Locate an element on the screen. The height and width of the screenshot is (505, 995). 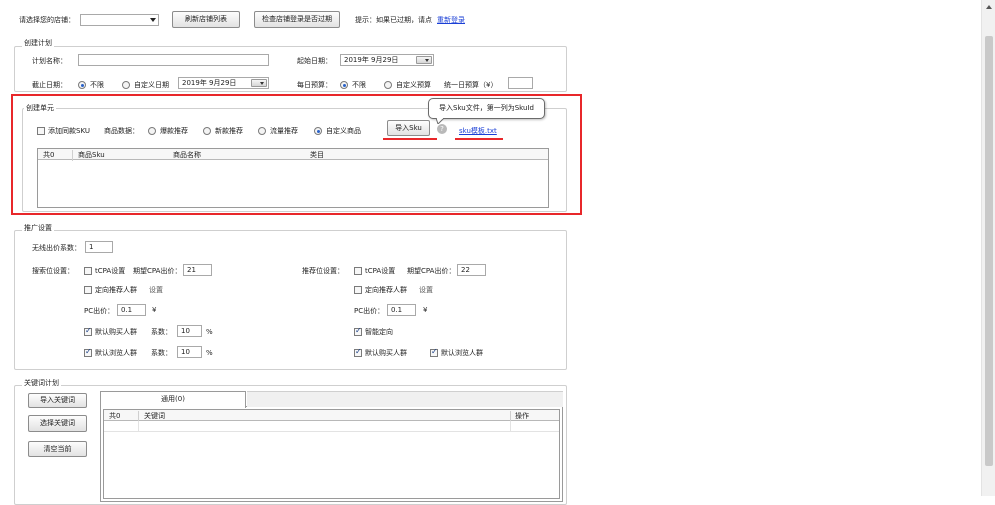
select-keywords-button: 选择关键词 is located at coordinates (57, 423).